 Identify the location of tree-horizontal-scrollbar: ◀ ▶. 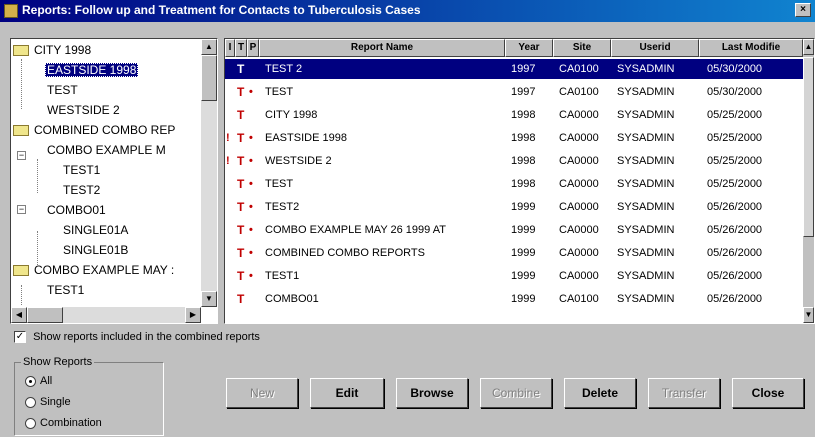
(106, 315).